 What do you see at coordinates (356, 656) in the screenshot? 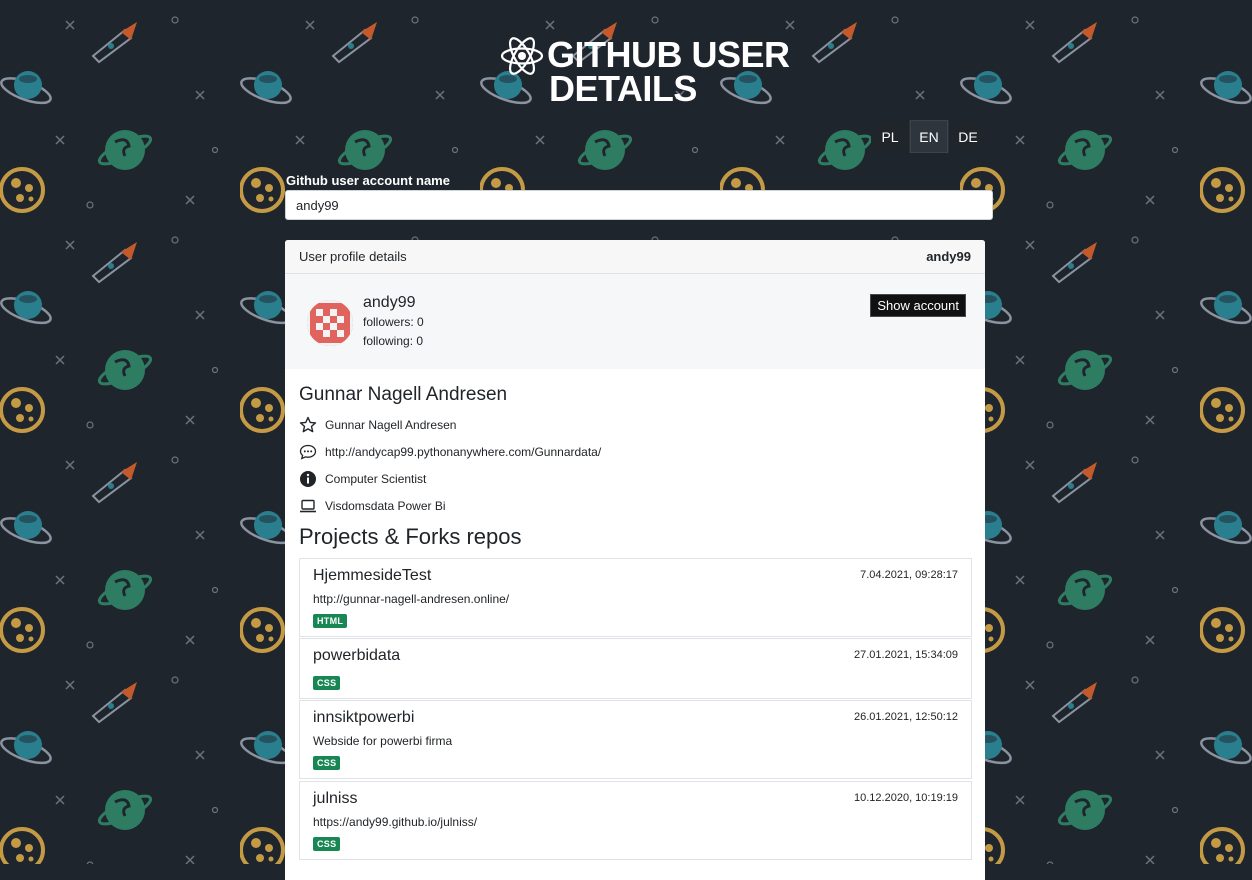
I see `repo-name: powerbidata` at bounding box center [356, 656].